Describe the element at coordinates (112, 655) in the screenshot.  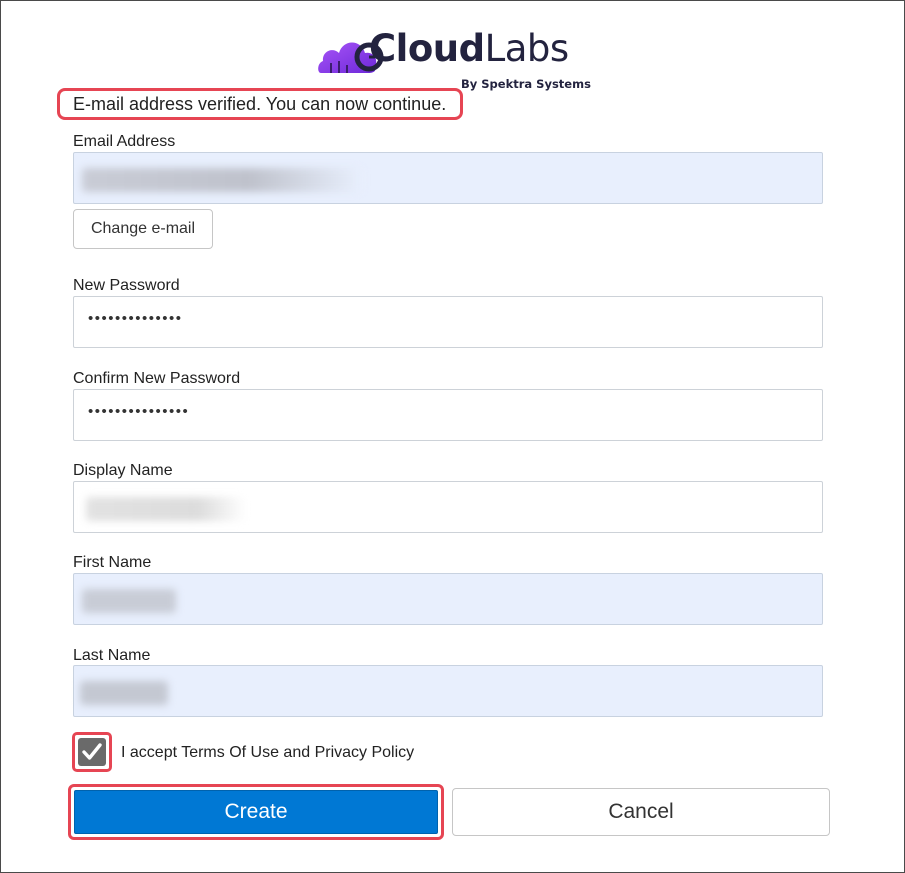
I see `last-name-label: Last Name` at that location.